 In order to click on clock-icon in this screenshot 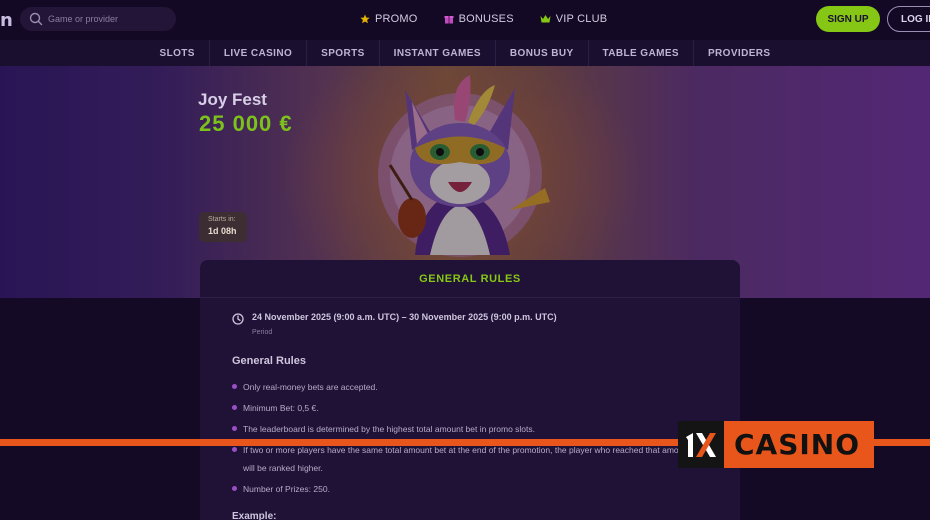, I will do `click(238, 319)`.